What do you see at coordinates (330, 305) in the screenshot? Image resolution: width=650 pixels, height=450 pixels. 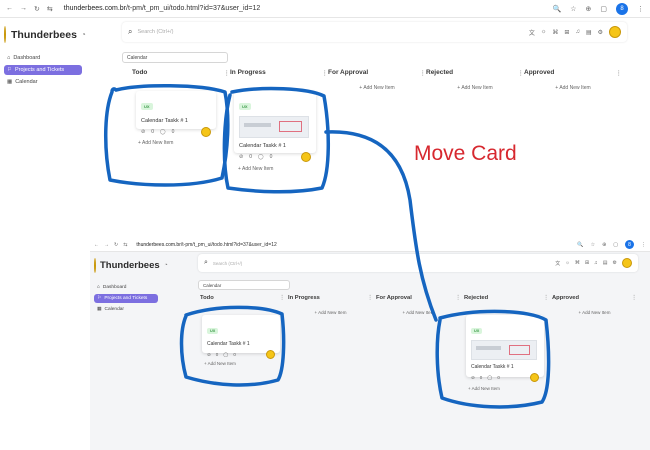 I see `column-in-progress: In Progress ⋮ + Add New Item` at bounding box center [330, 305].